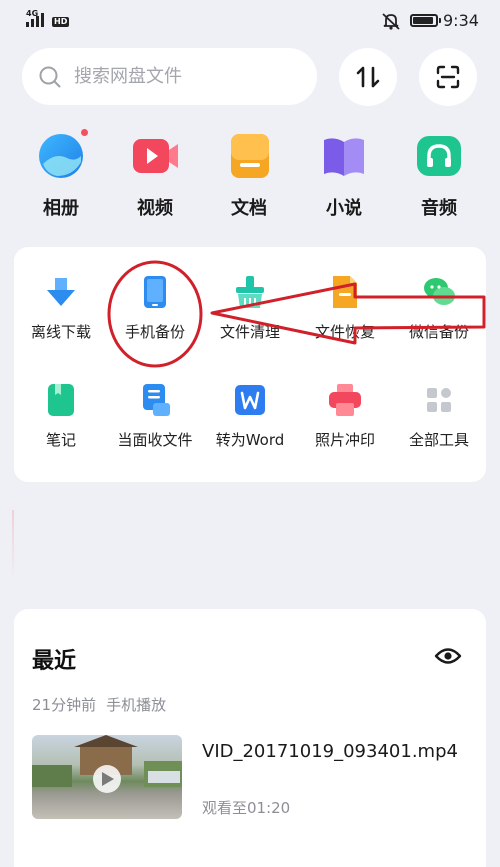 Image resolution: width=500 pixels, height=867 pixels. What do you see at coordinates (50, 76) in the screenshot?
I see `search-icon` at bounding box center [50, 76].